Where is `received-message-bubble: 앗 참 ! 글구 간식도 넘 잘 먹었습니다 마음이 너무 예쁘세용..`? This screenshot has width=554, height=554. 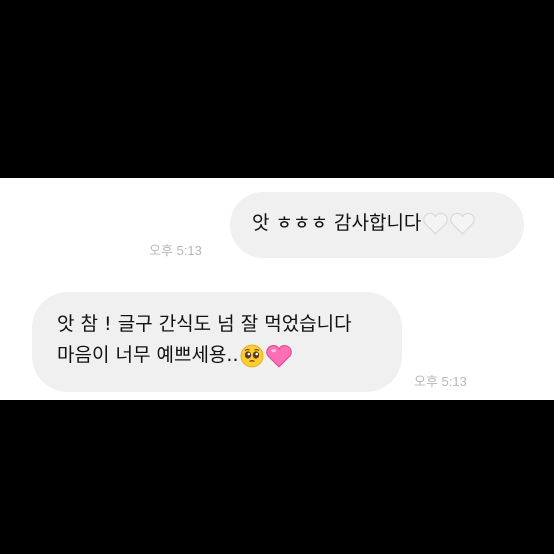
received-message-bubble: 앗 참 ! 글구 간식도 넘 잘 먹었습니다 마음이 너무 예쁘세용.. is located at coordinates (217, 342).